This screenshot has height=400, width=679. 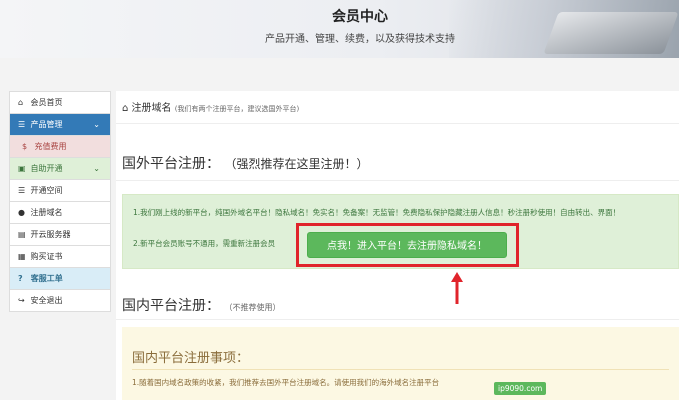 What do you see at coordinates (22, 256) in the screenshot?
I see `certificate-icon: ▦` at bounding box center [22, 256].